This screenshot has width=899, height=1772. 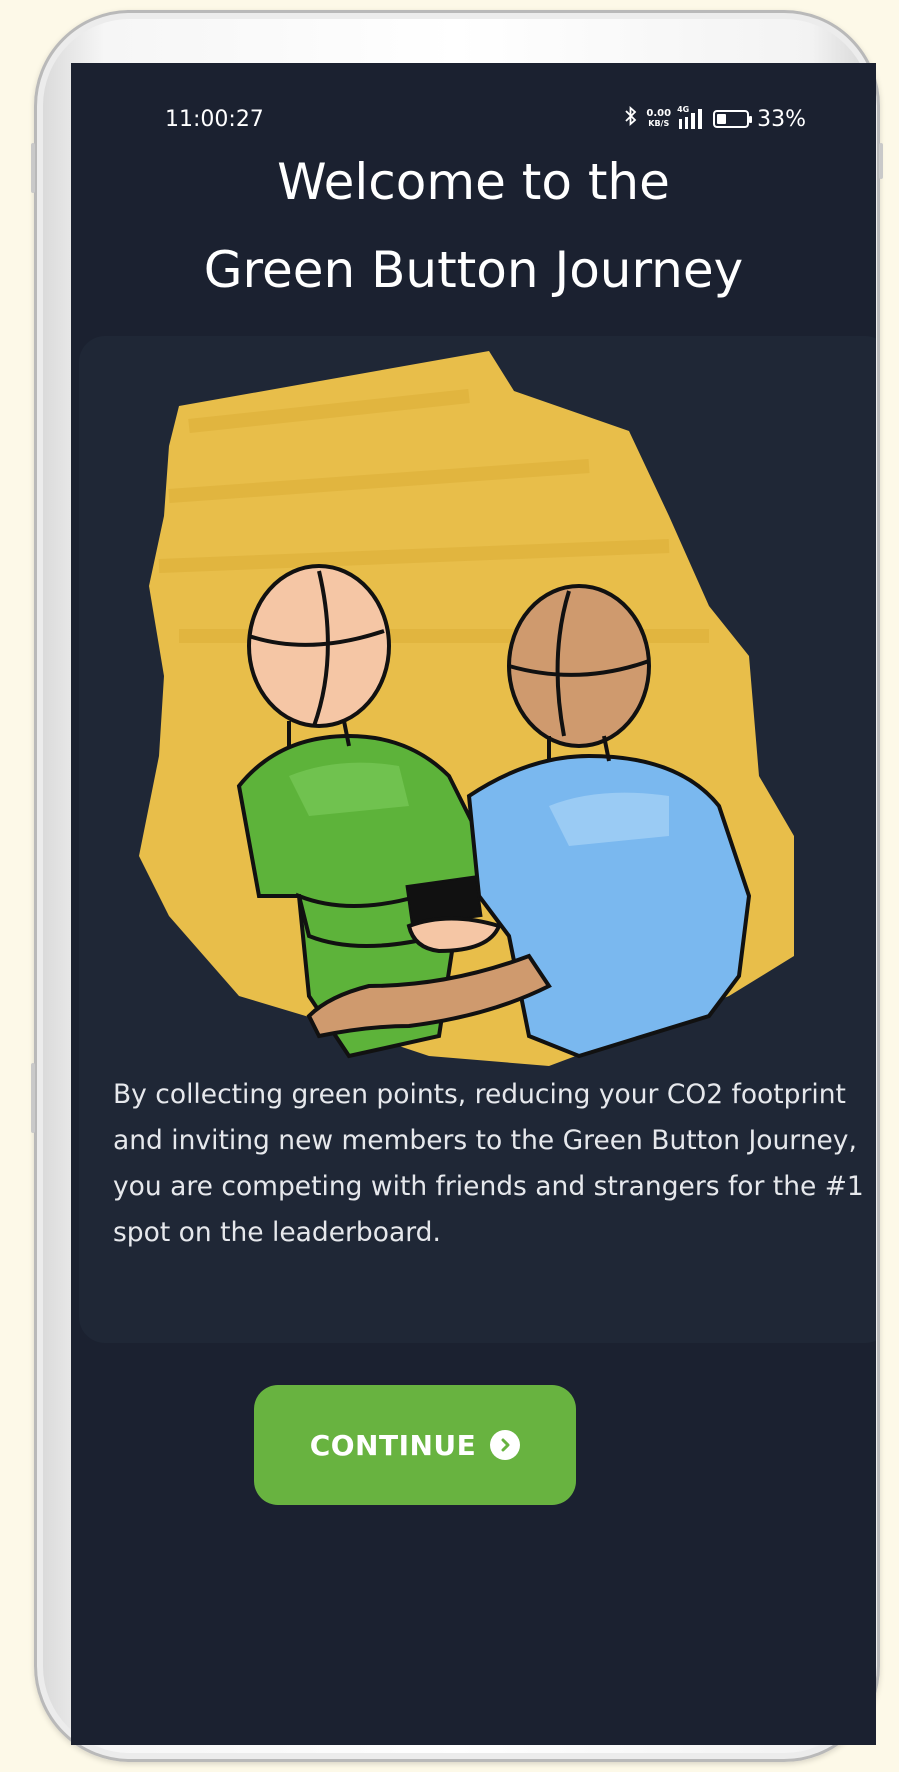 I want to click on battery-fill, so click(x=722, y=119).